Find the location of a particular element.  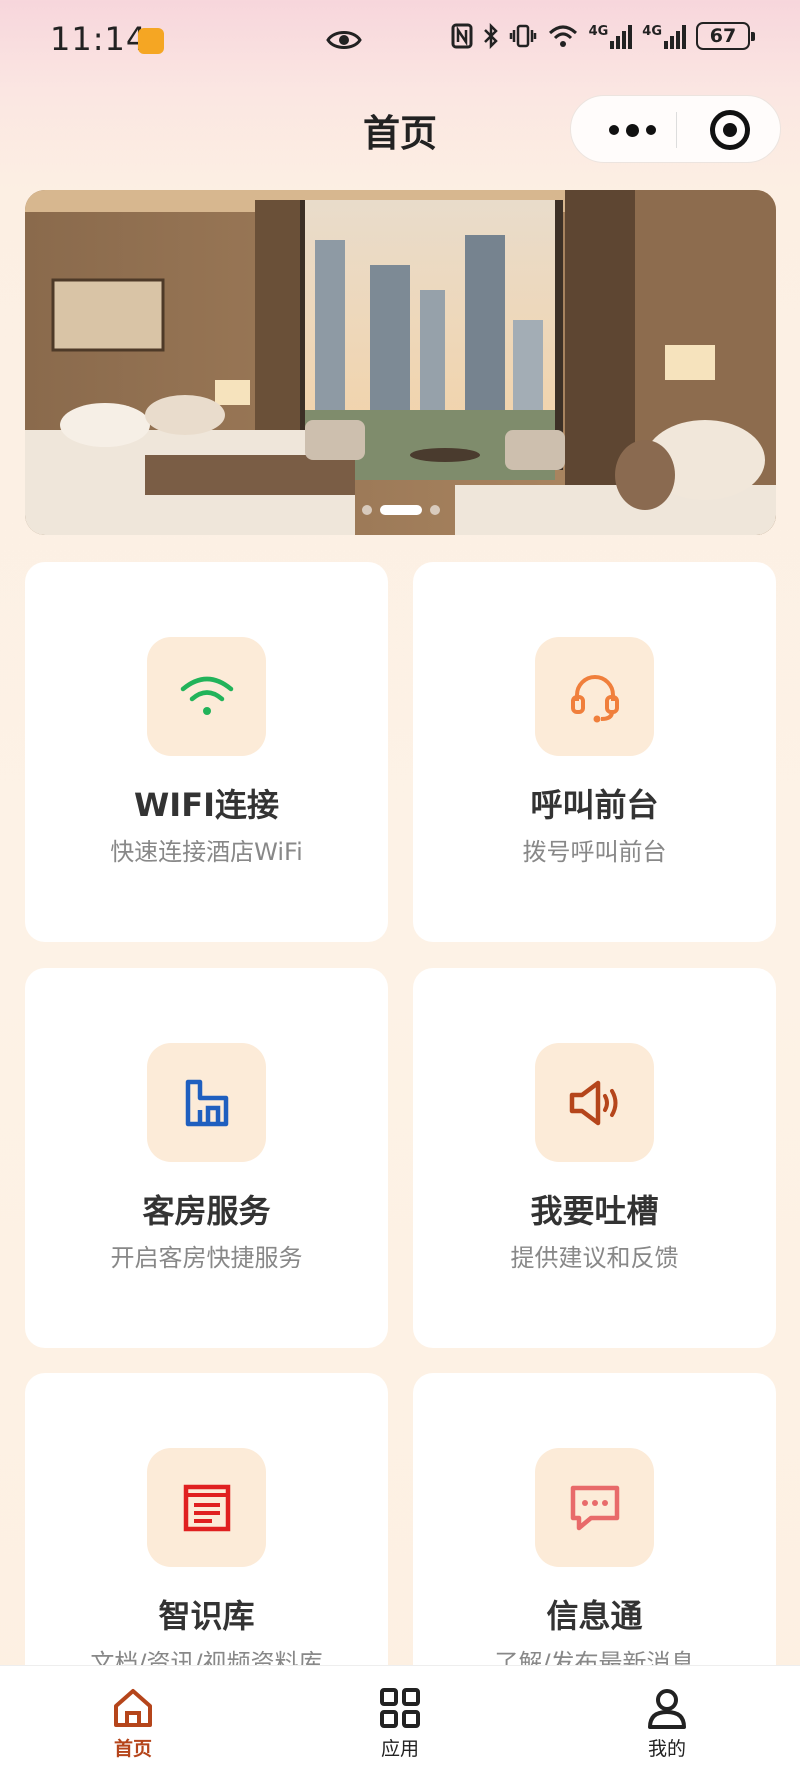

carousel-indicator is located at coordinates (400, 510).